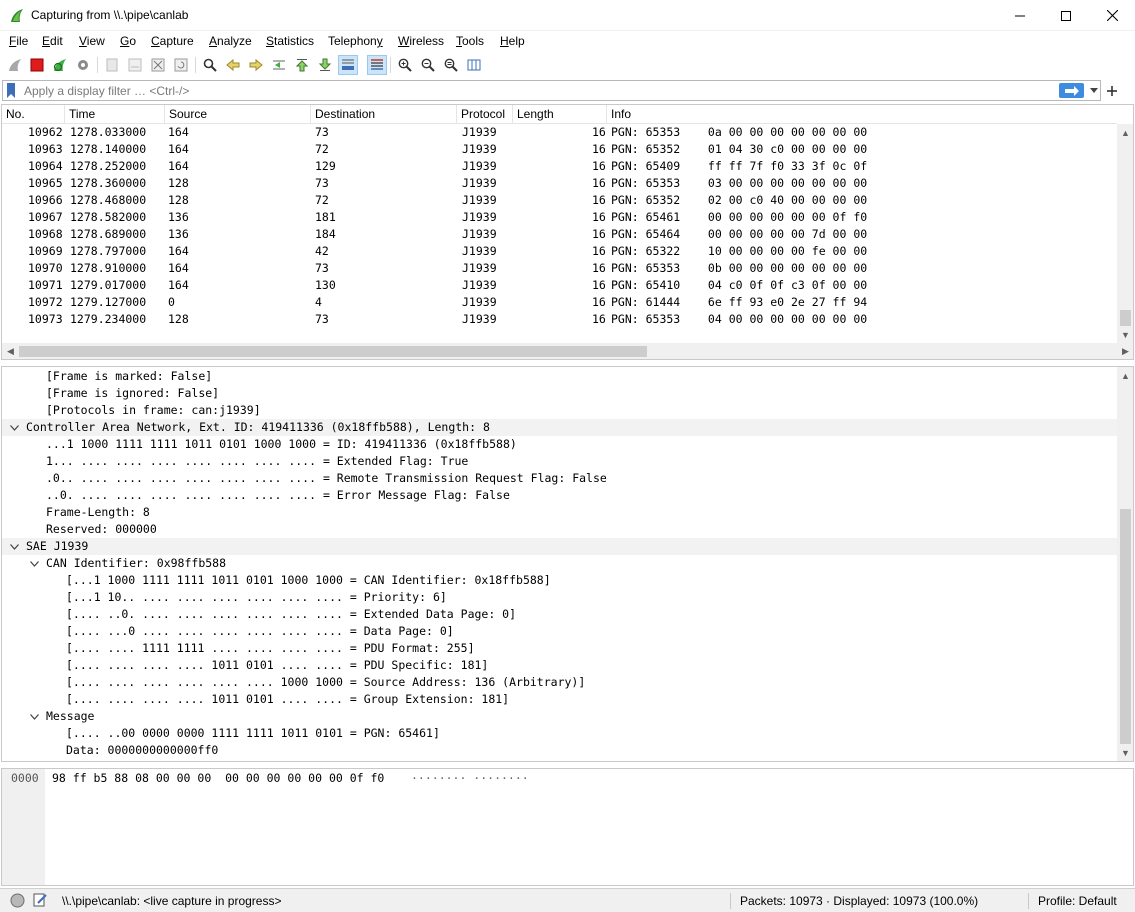 This screenshot has height=912, width=1135. What do you see at coordinates (355, 41) in the screenshot?
I see `menu-telephony: Telephony` at bounding box center [355, 41].